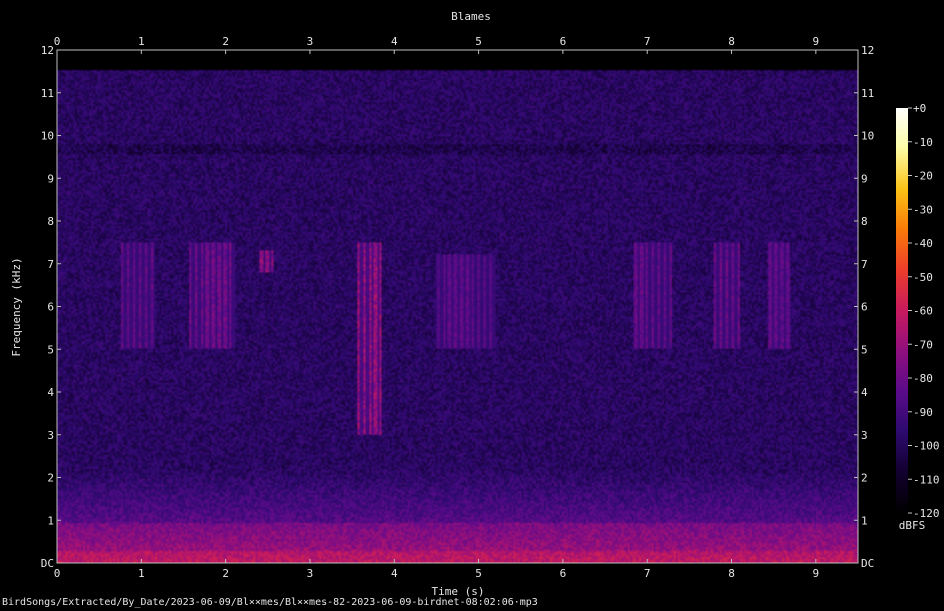 The image size is (944, 611). I want to click on colorbar-tick-label: -60, so click(923, 311).